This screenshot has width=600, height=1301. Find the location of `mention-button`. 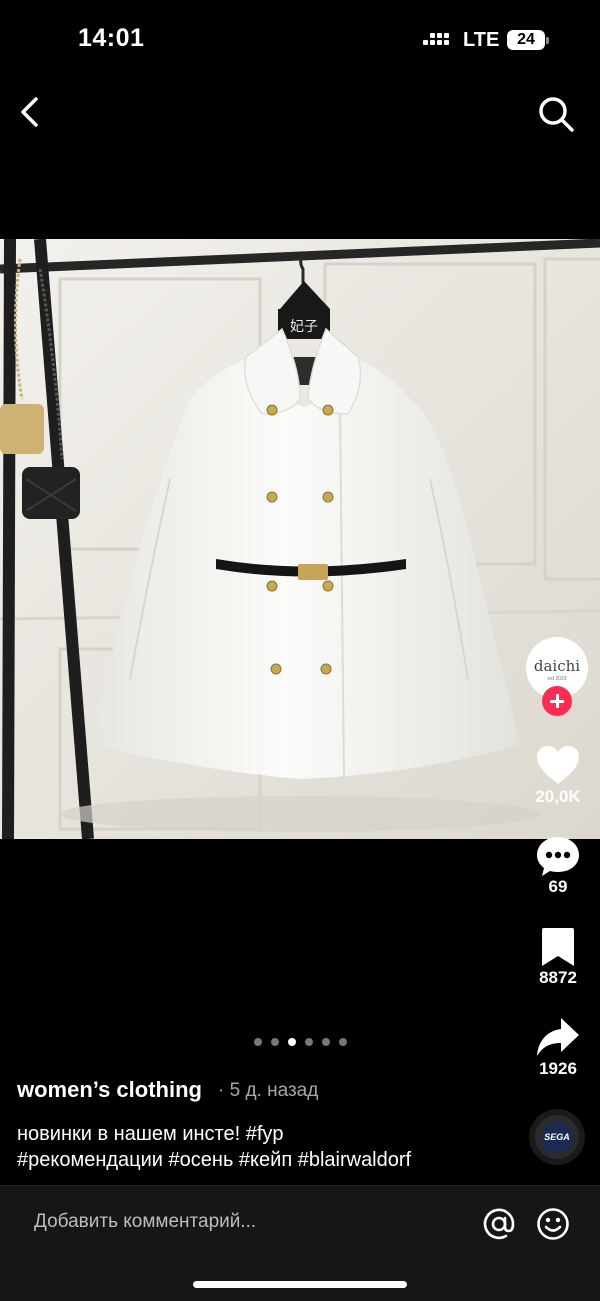

mention-button is located at coordinates (499, 1224).